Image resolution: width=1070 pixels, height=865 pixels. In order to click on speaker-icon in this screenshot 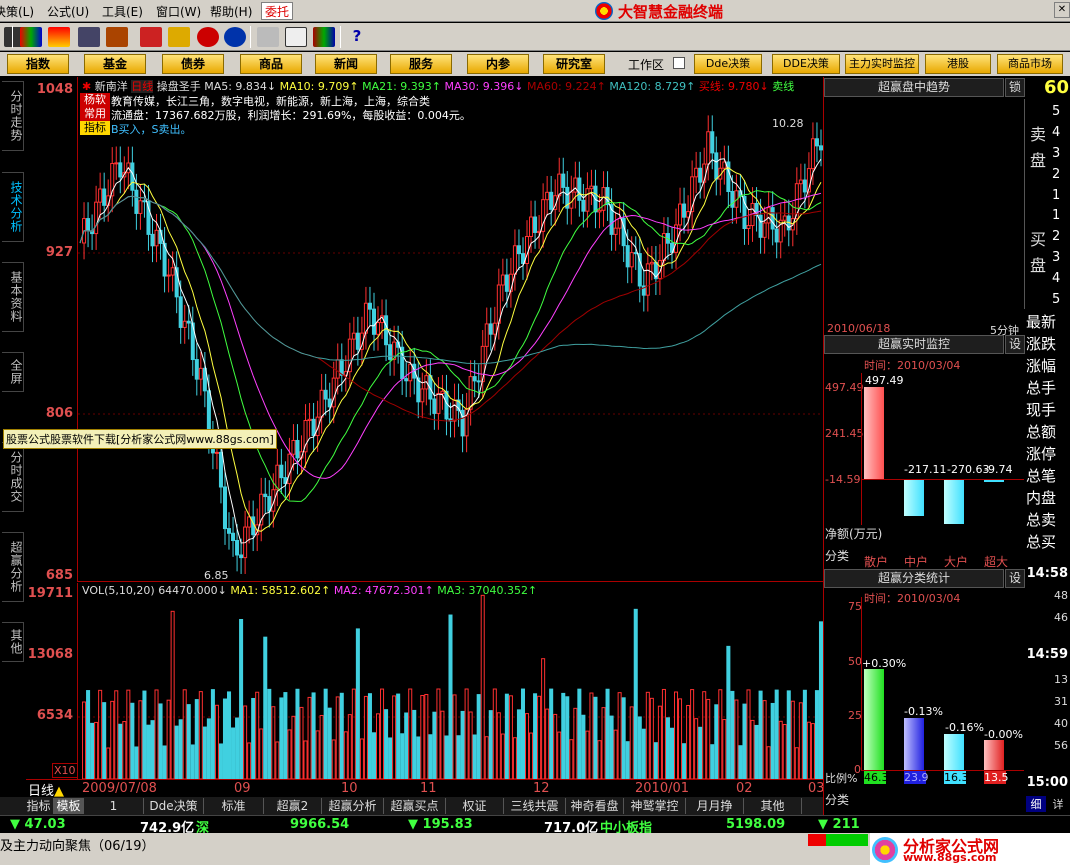, I will do `click(117, 37)`.